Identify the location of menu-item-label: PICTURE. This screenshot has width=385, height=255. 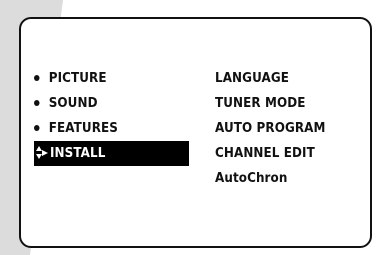
(77, 78).